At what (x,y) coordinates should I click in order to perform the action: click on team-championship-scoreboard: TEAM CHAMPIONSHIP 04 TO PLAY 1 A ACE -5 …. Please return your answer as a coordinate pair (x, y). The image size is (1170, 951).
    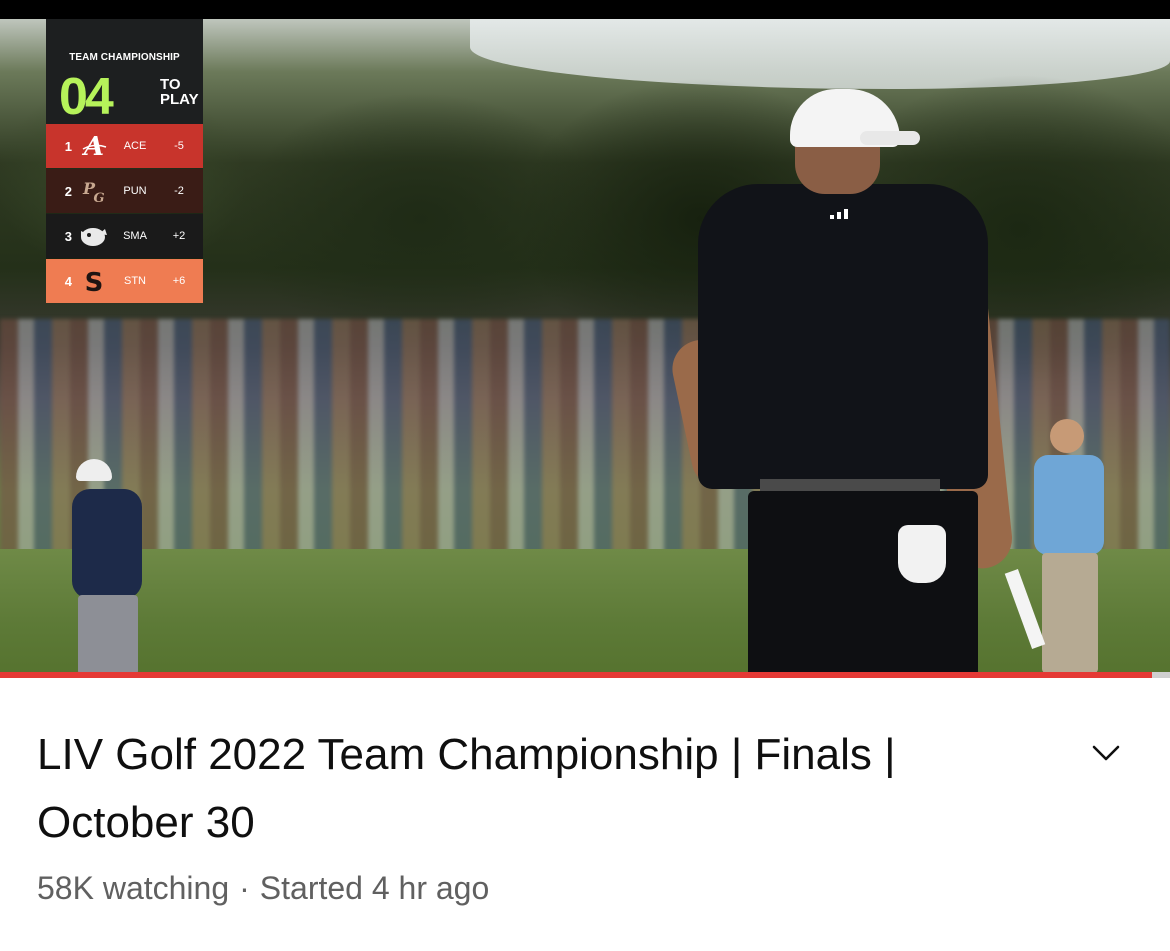
    Looking at the image, I should click on (124, 161).